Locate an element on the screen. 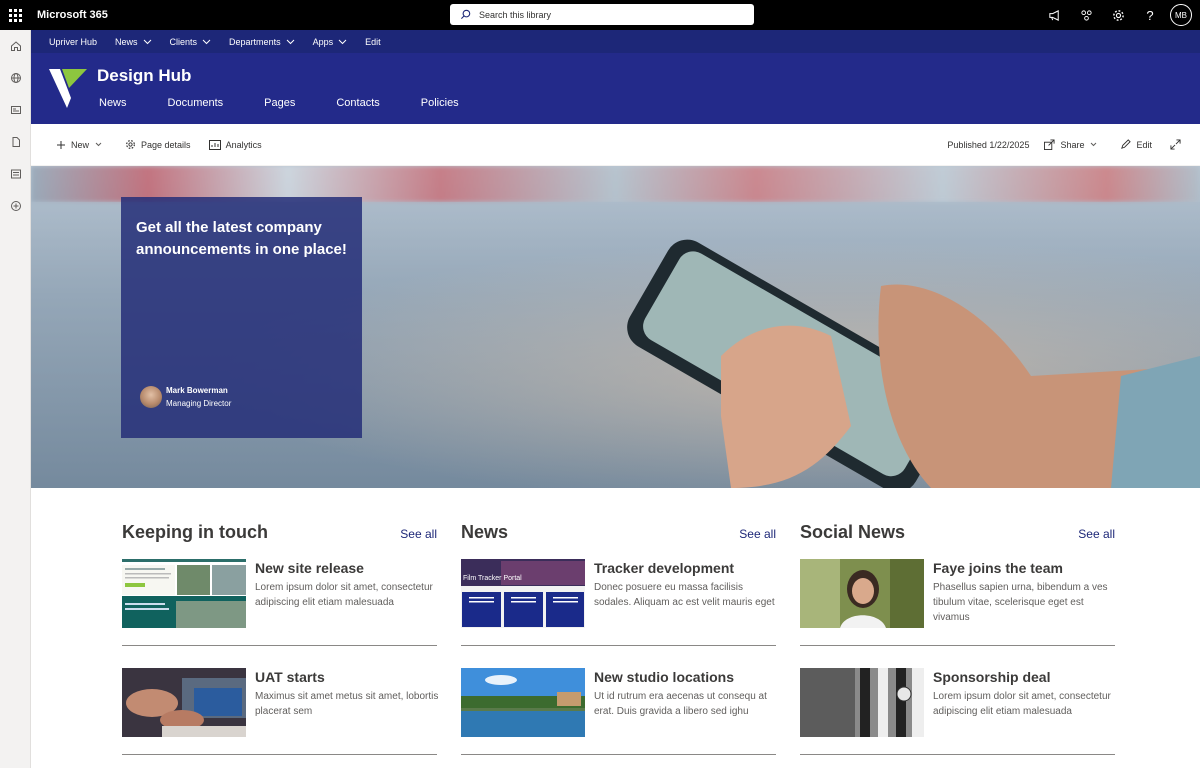 The image size is (1200, 768). suite-bar: Microsoft 365 ? MB is located at coordinates (600, 15).